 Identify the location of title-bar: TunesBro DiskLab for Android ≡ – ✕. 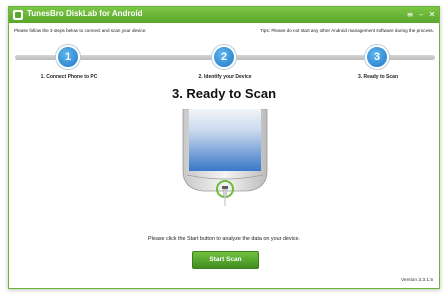
(224, 15).